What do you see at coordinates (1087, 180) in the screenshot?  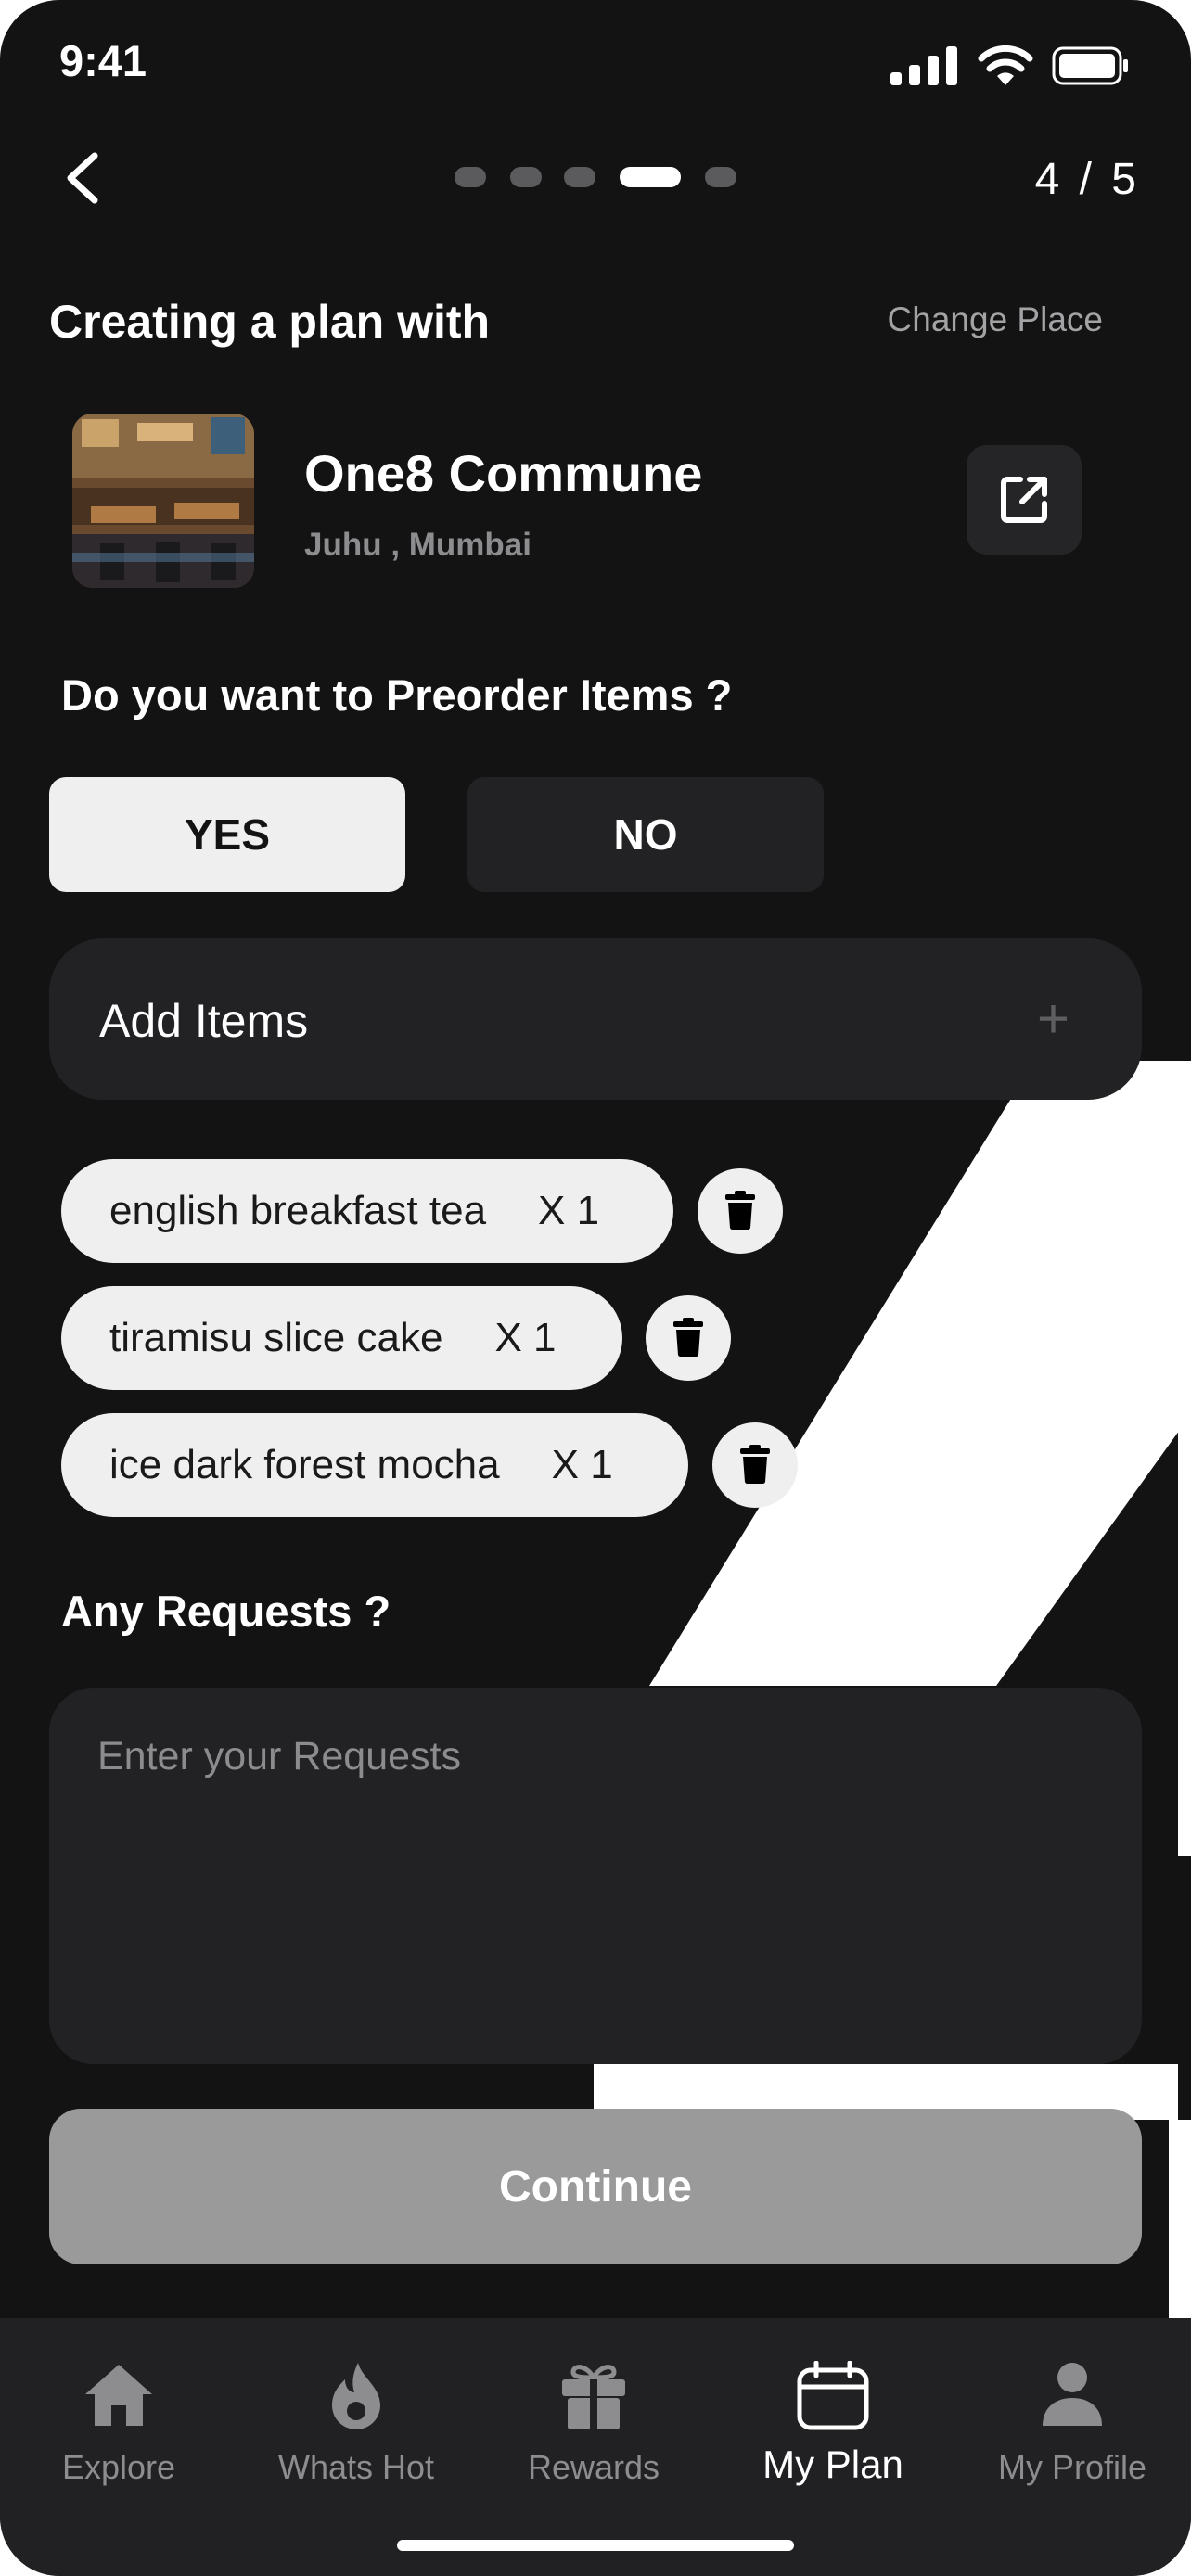 I see `step-indicator: 4 / 5` at bounding box center [1087, 180].